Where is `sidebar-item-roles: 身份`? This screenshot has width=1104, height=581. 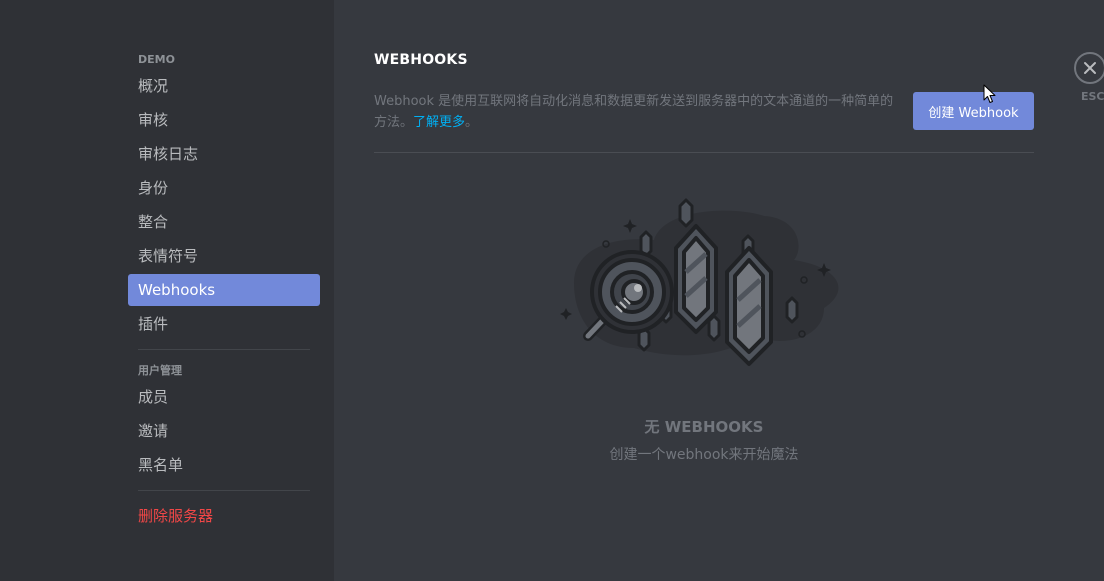 sidebar-item-roles: 身份 is located at coordinates (224, 188).